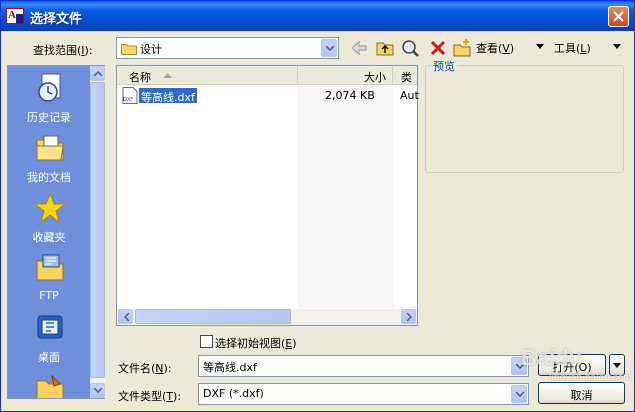 The image size is (635, 412). Describe the element at coordinates (256, 343) in the screenshot. I see `initial-view-label: 选择初始视图(E)` at that location.